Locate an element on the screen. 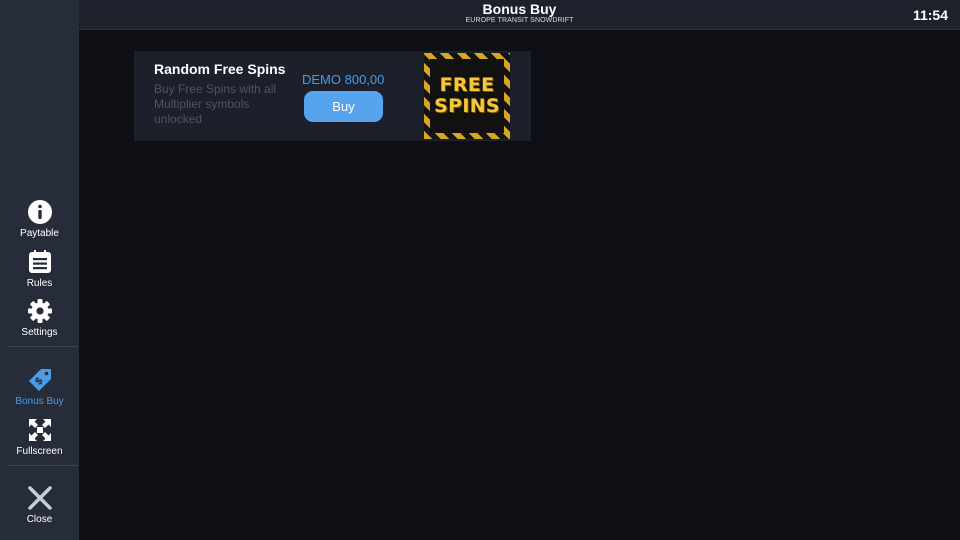  sidebar-item-label: Rules is located at coordinates (39, 283).